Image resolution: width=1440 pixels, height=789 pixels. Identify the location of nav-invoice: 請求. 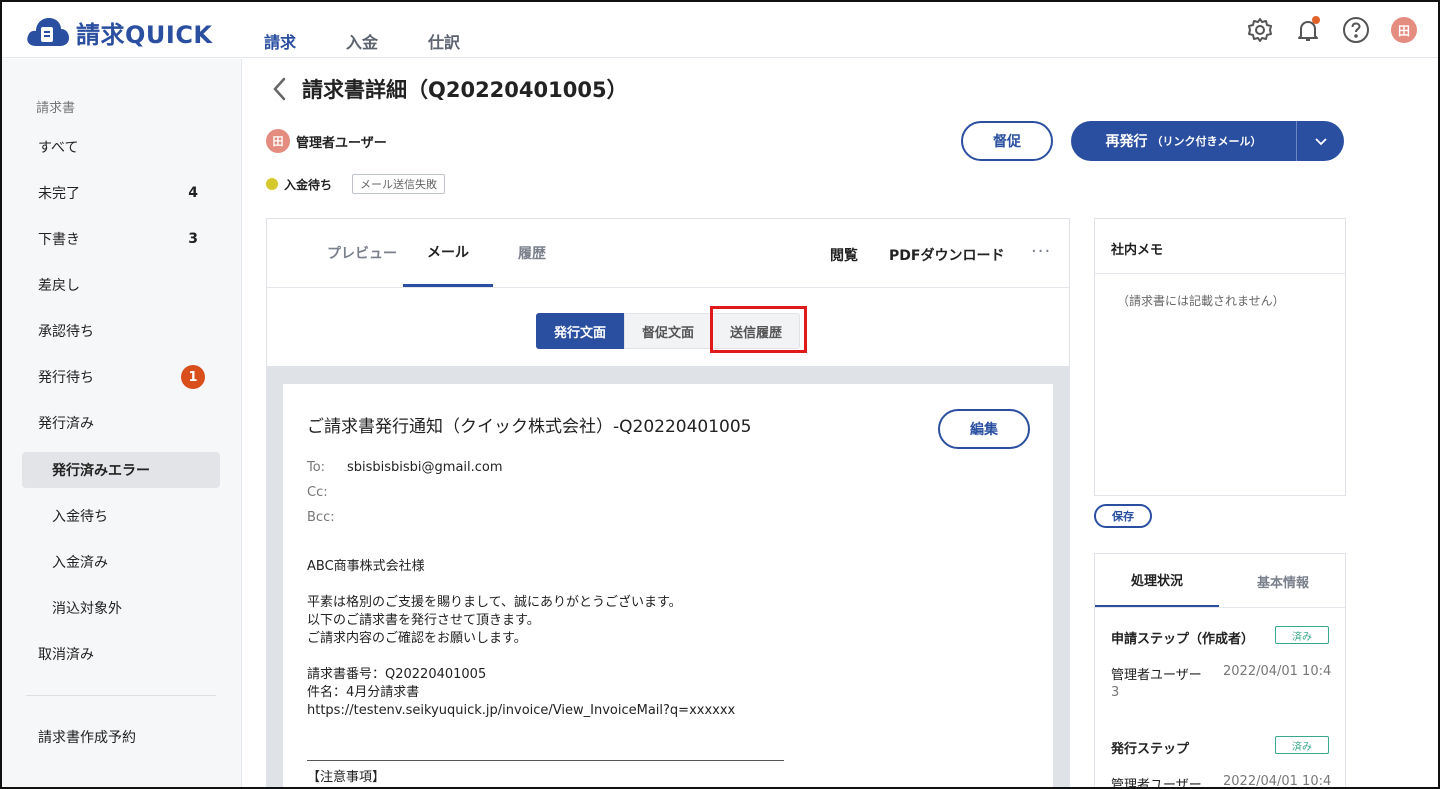
(280, 41).